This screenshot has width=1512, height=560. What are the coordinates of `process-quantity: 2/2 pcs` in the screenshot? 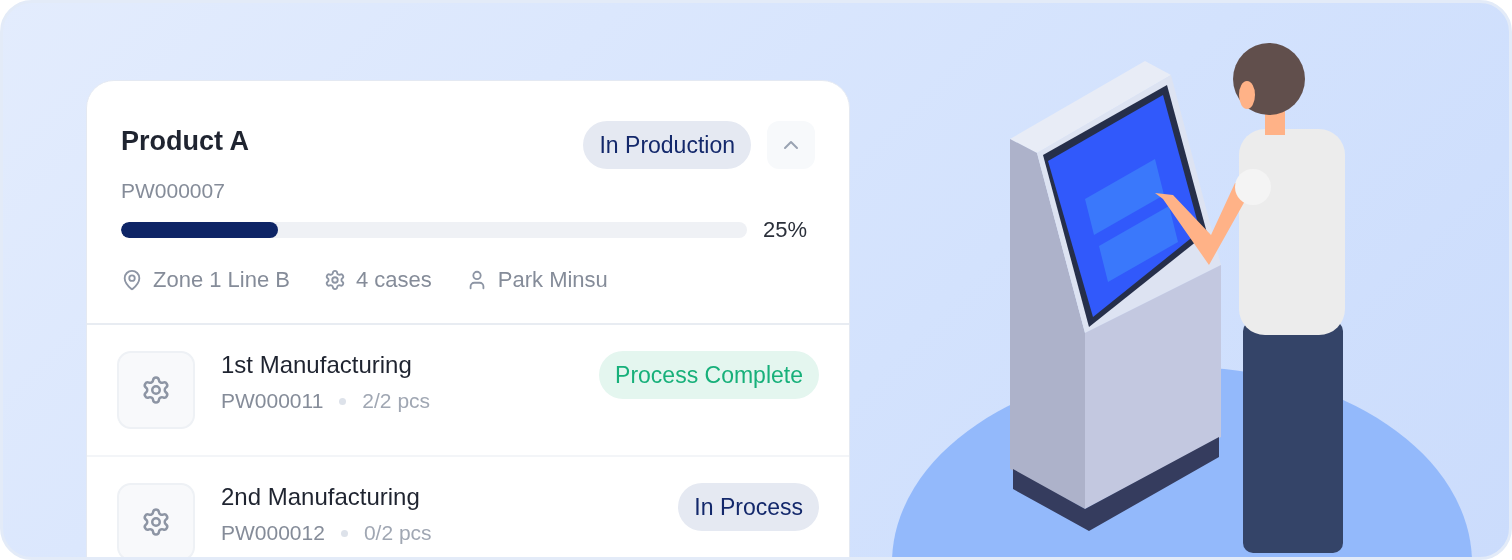 It's located at (396, 401).